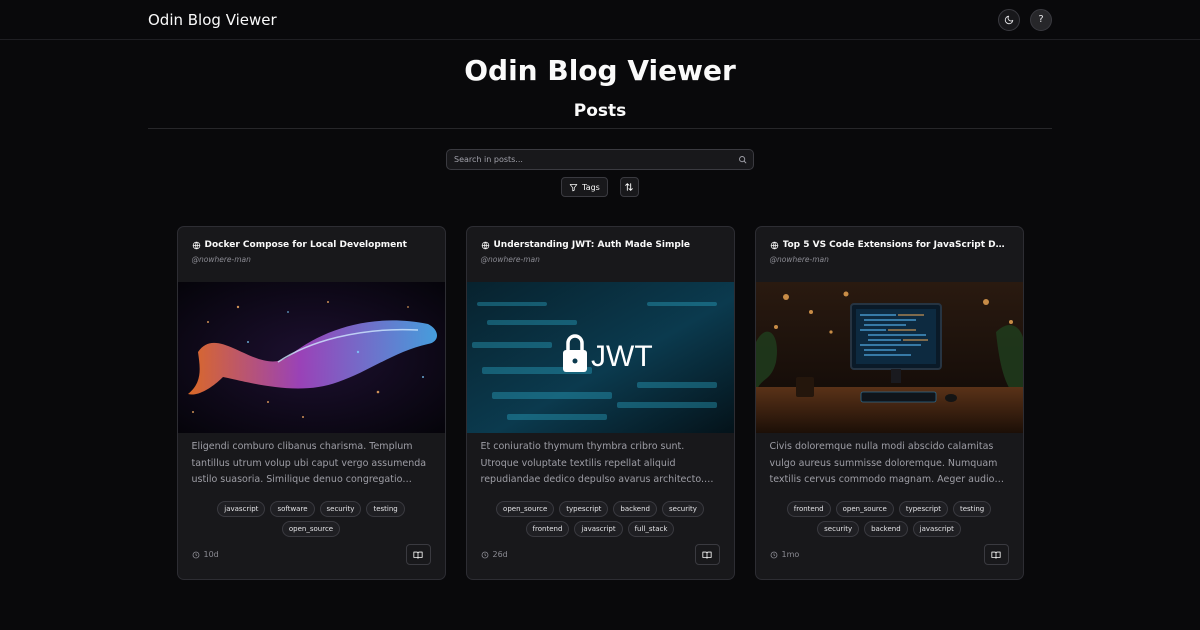  I want to click on top-actions: ?, so click(1025, 19).